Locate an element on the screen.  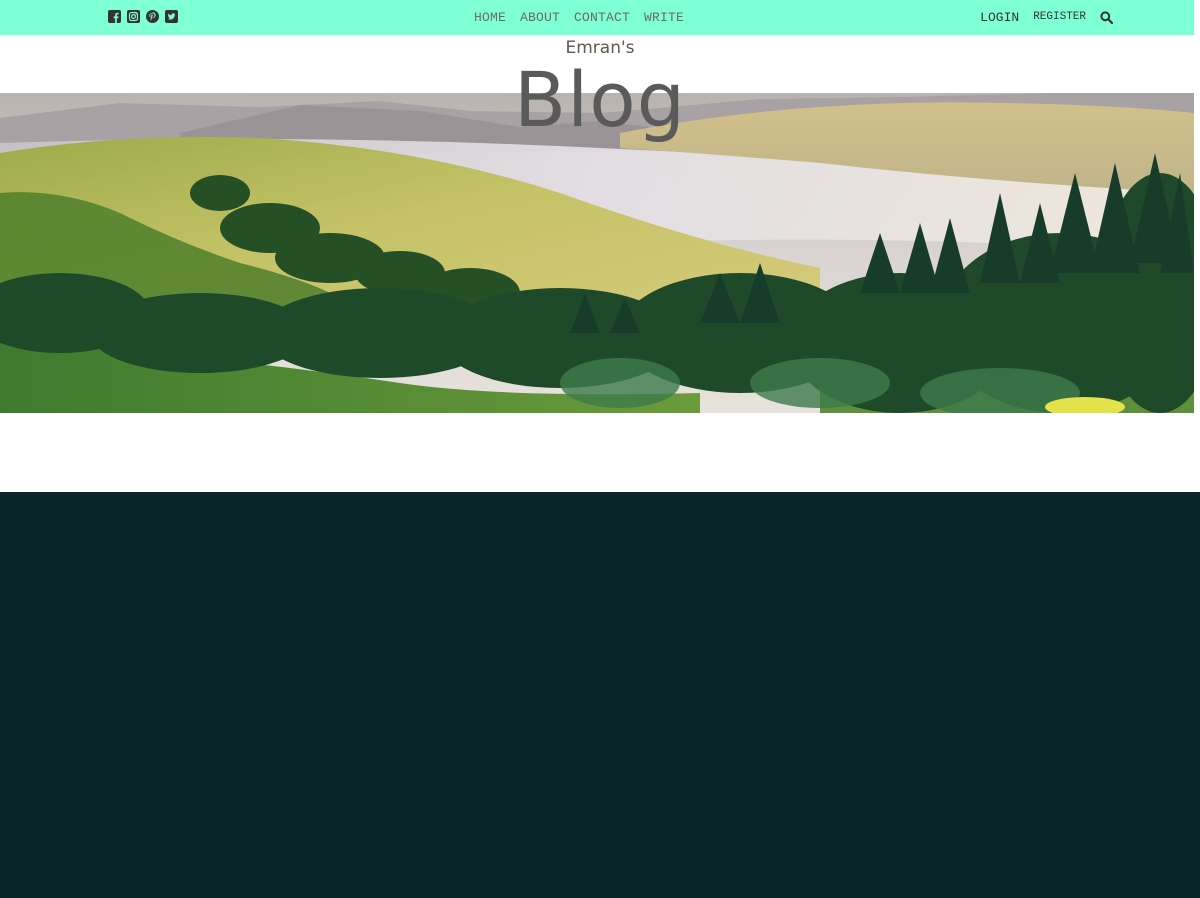
register-link: REGISTER is located at coordinates (1059, 17).